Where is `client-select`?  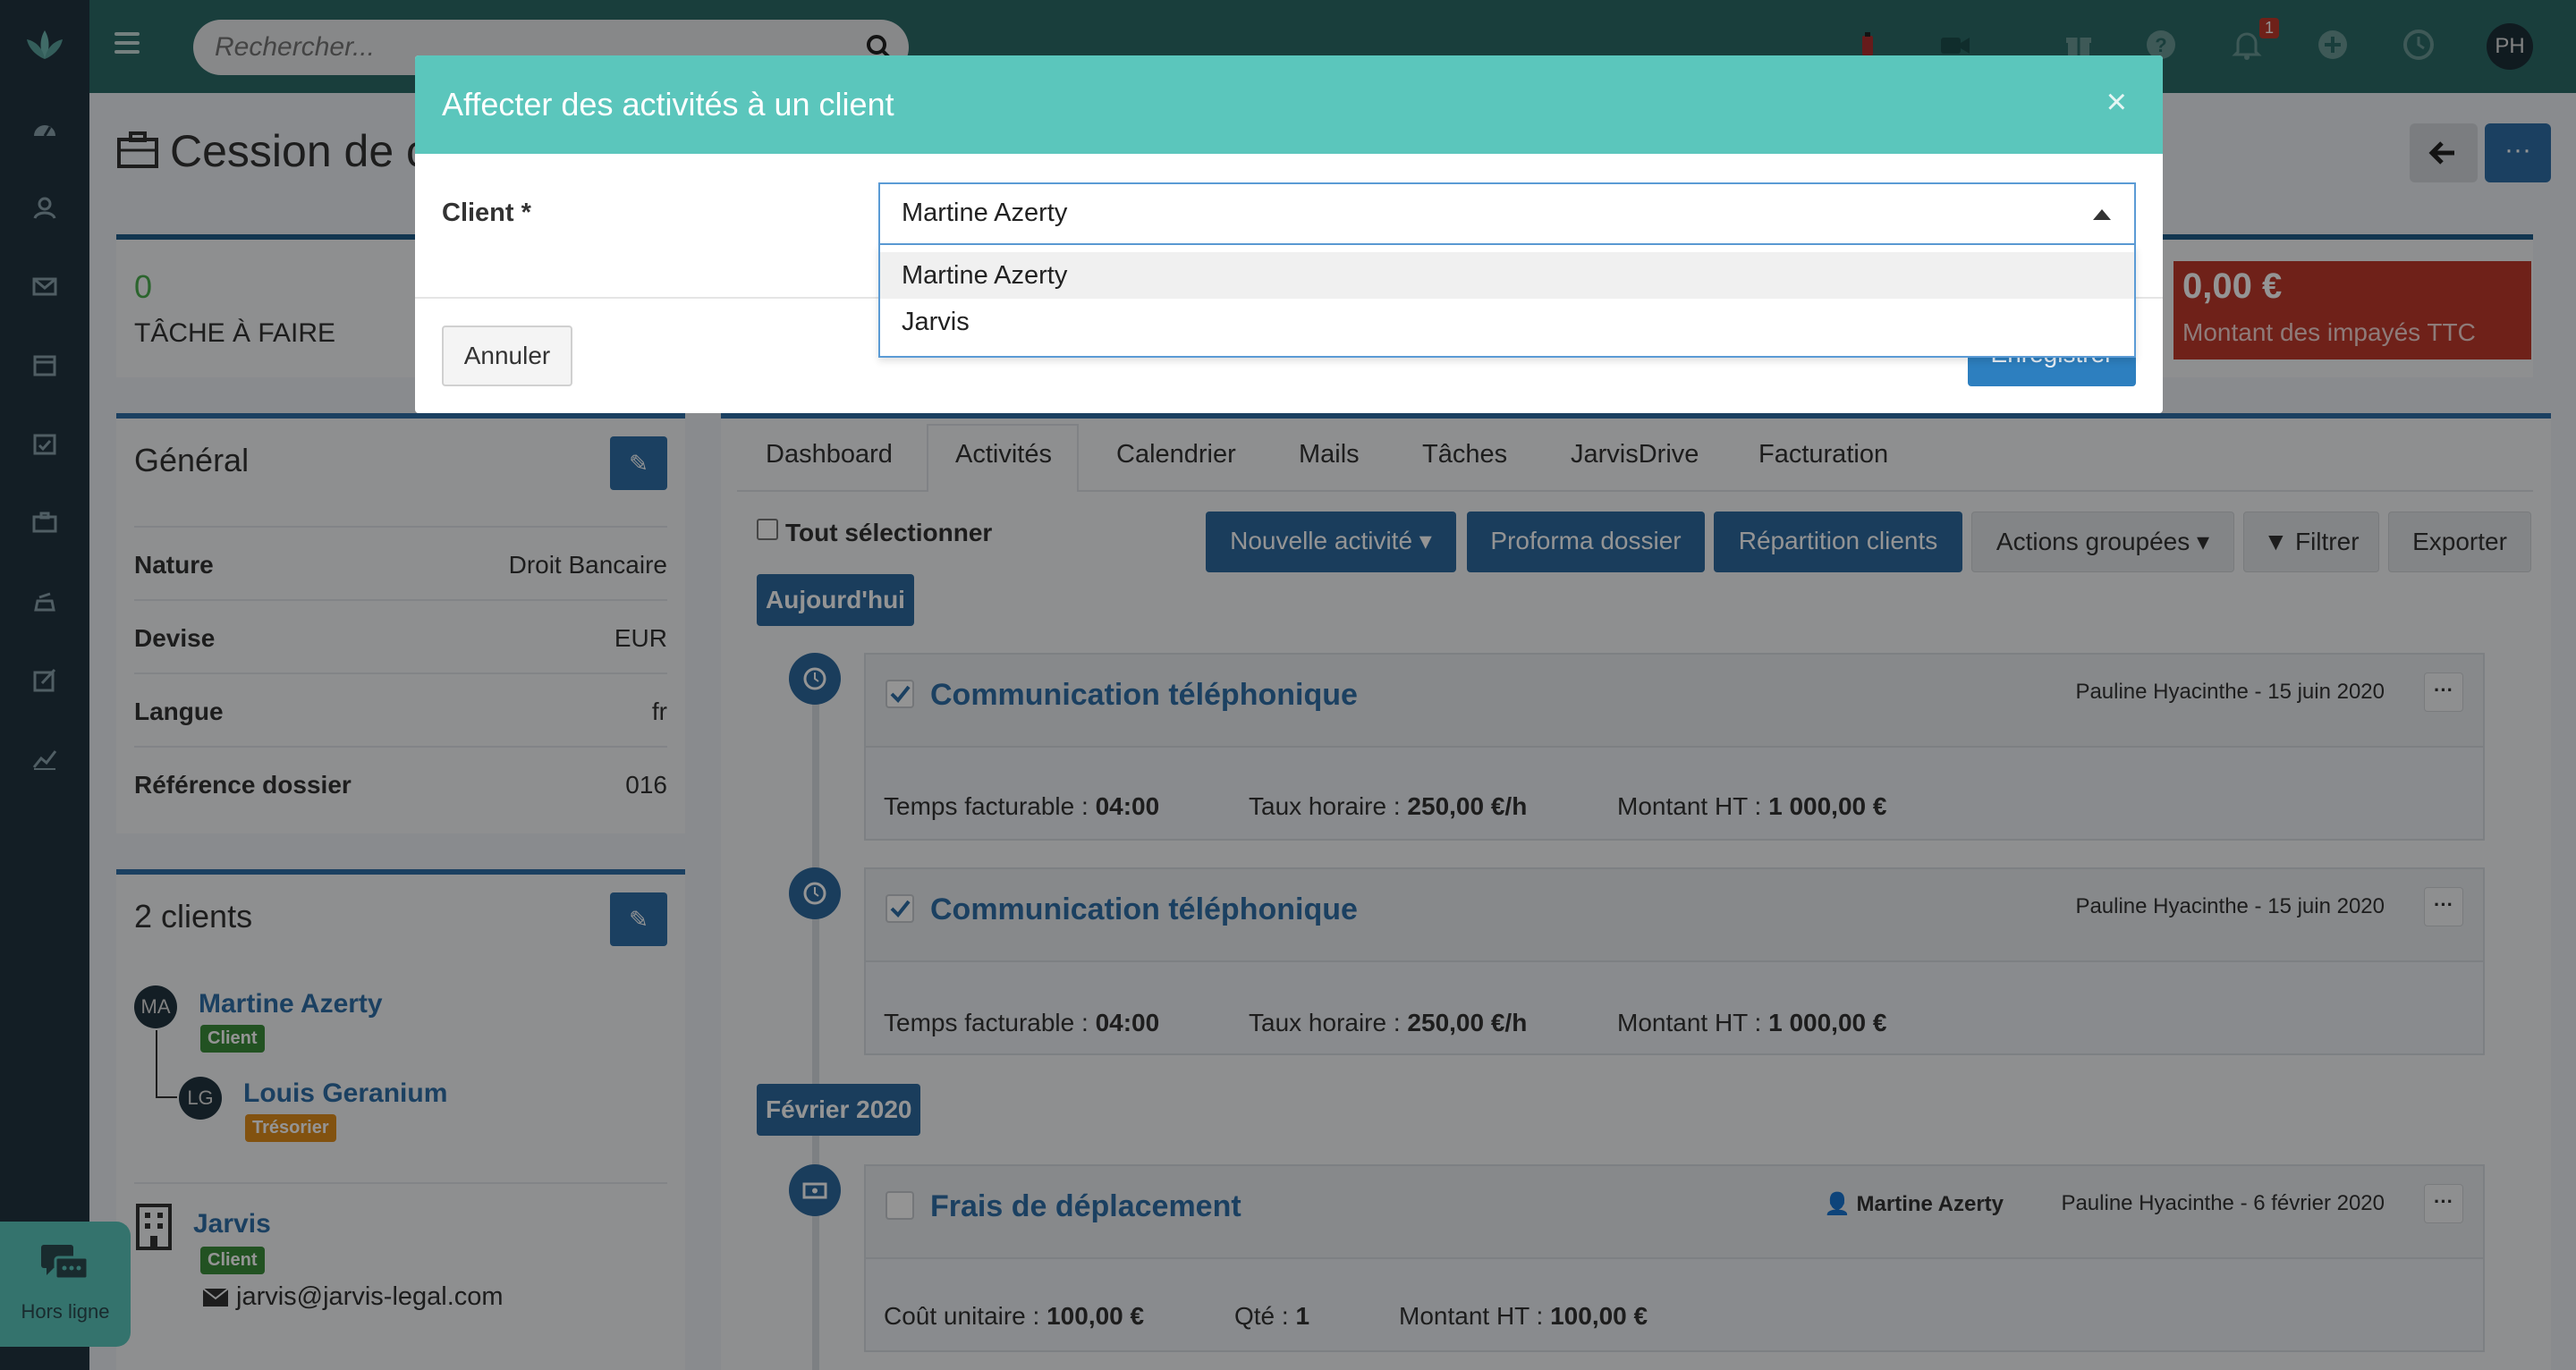
client-select is located at coordinates (1507, 213).